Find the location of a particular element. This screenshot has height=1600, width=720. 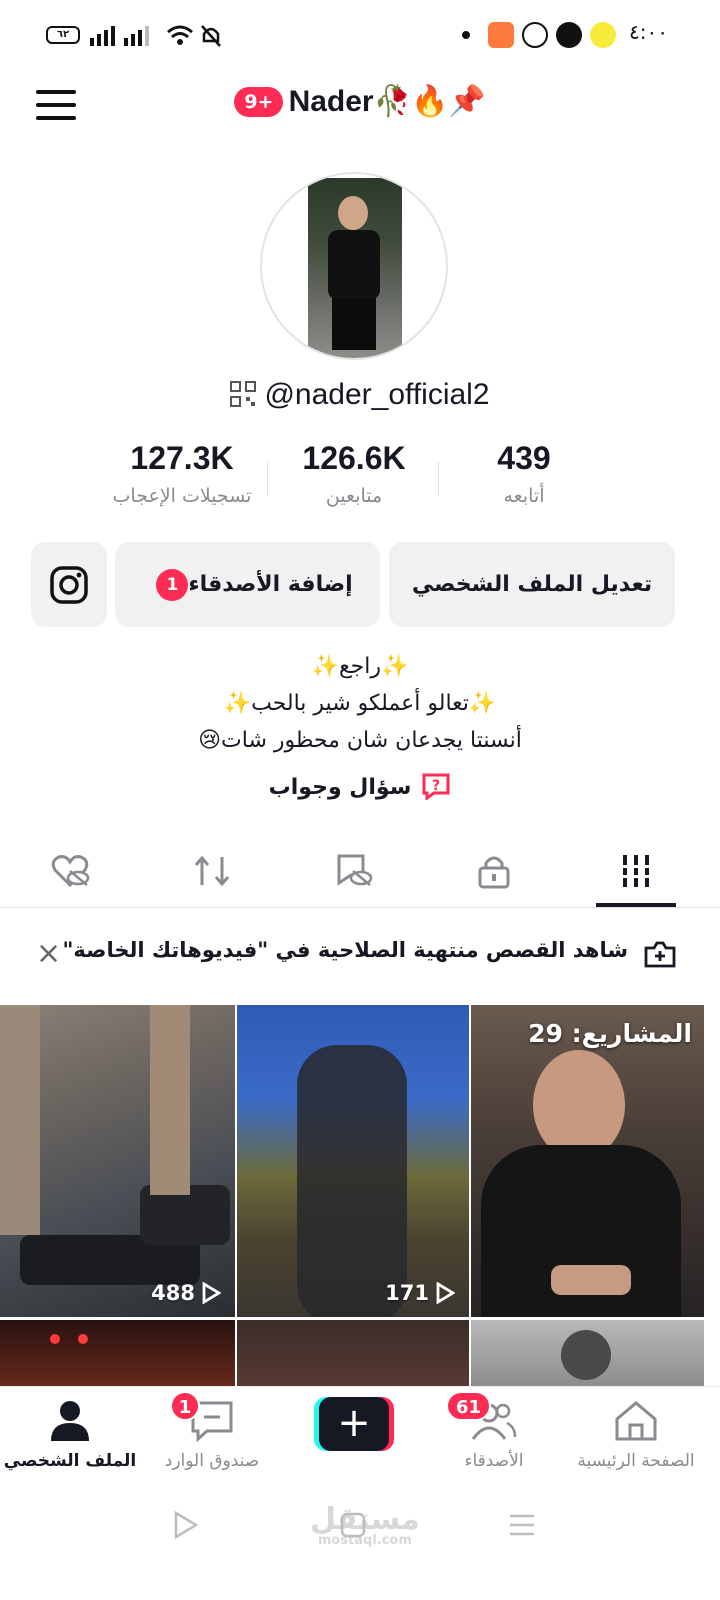

instagram-button is located at coordinates (69, 584).